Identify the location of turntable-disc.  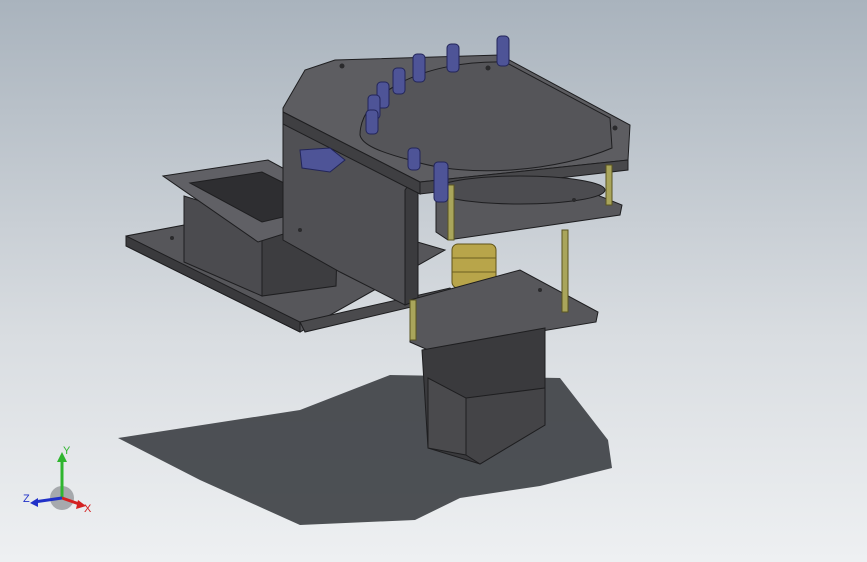
(520, 190).